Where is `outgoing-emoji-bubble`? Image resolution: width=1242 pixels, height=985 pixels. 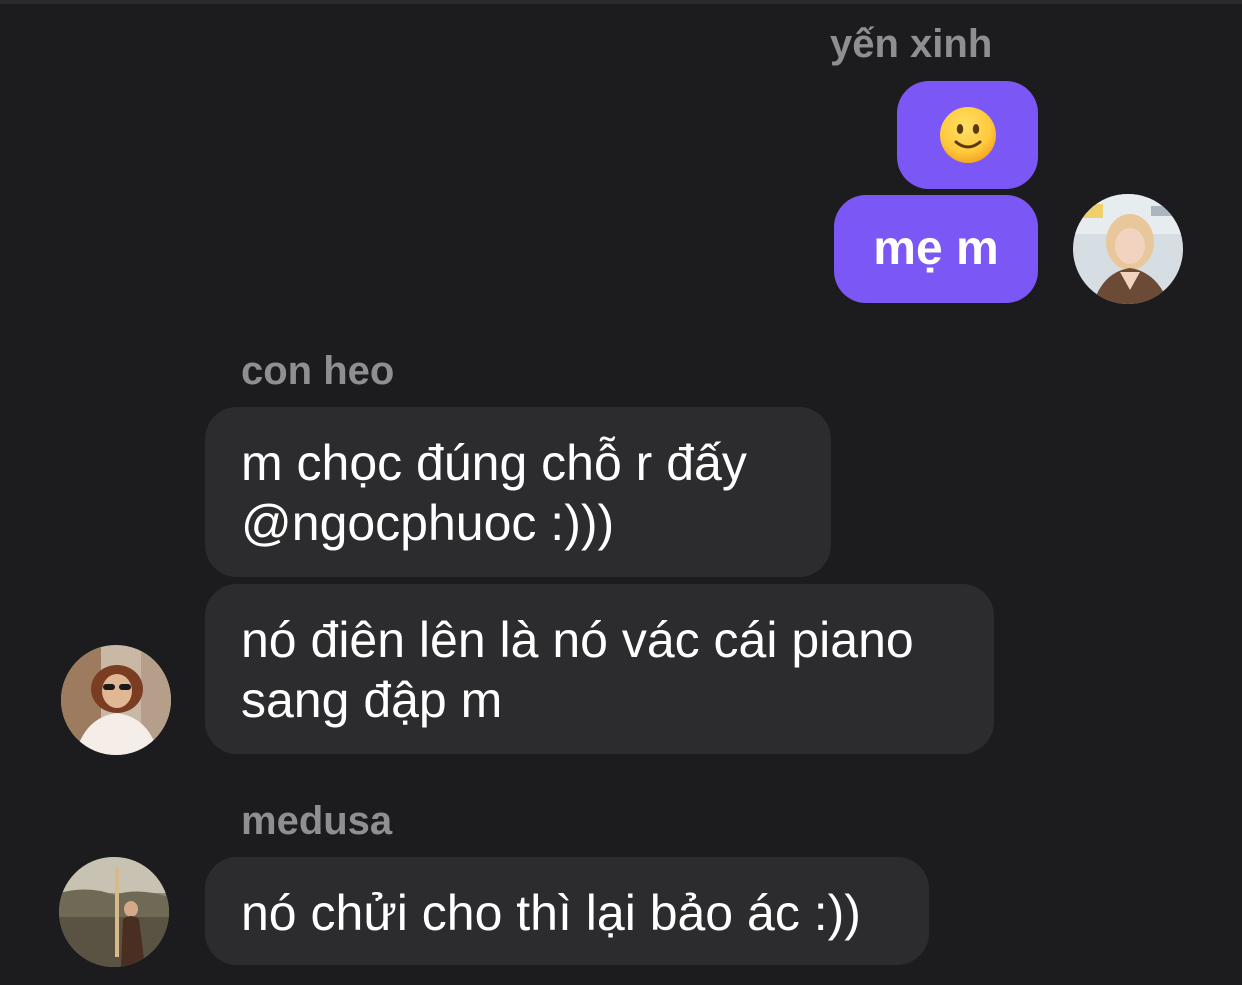 outgoing-emoji-bubble is located at coordinates (967, 135).